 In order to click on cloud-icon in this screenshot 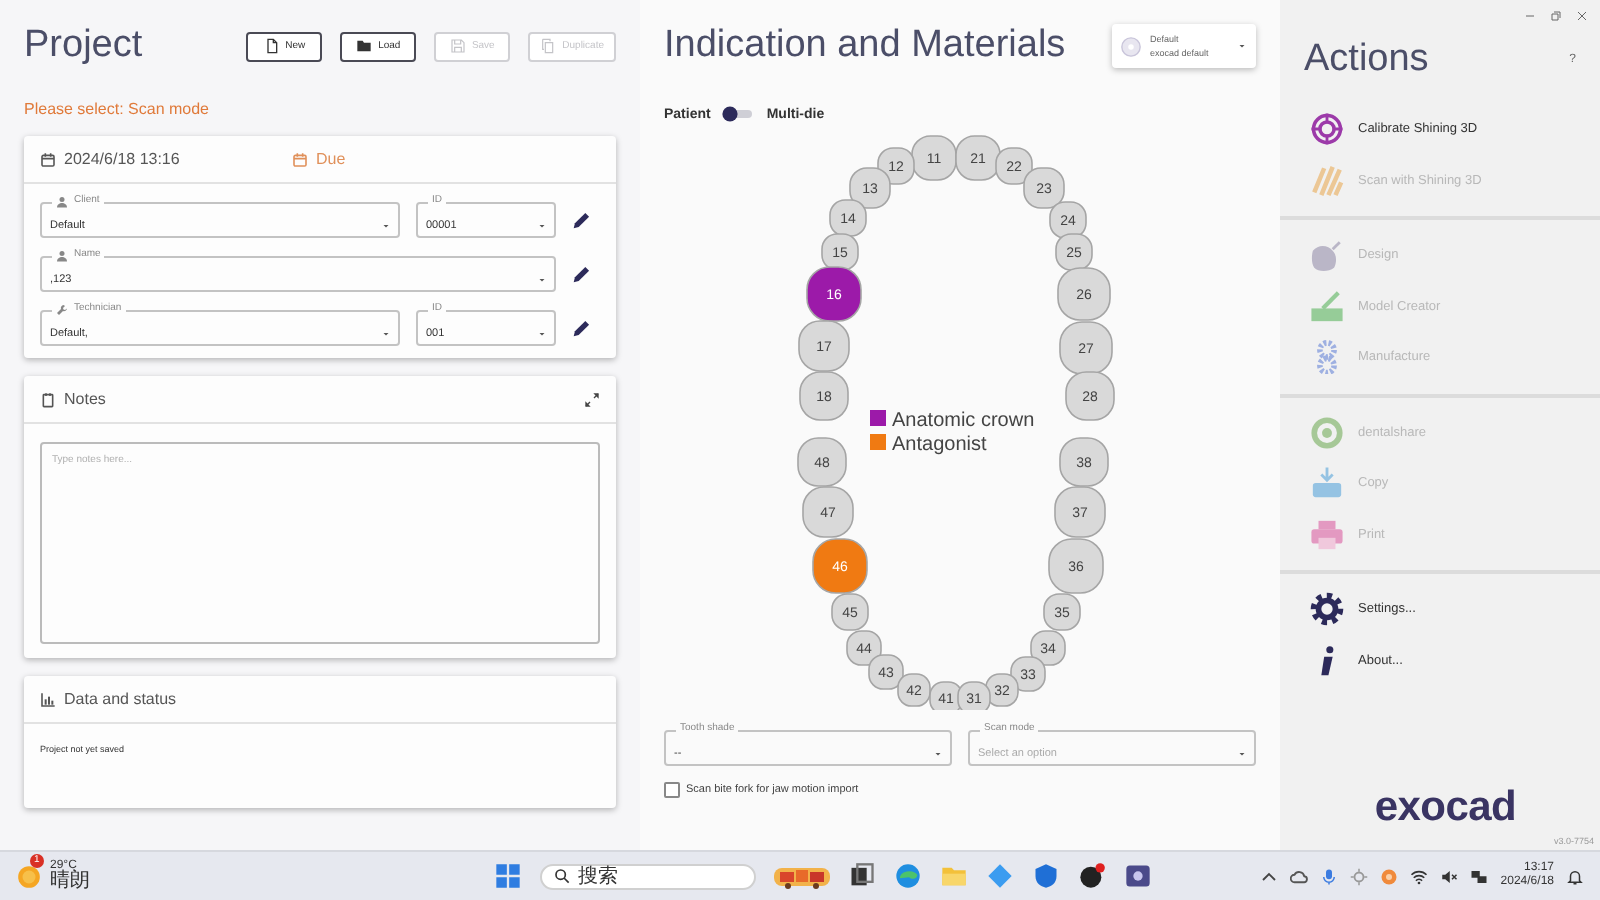, I will do `click(1299, 876)`.